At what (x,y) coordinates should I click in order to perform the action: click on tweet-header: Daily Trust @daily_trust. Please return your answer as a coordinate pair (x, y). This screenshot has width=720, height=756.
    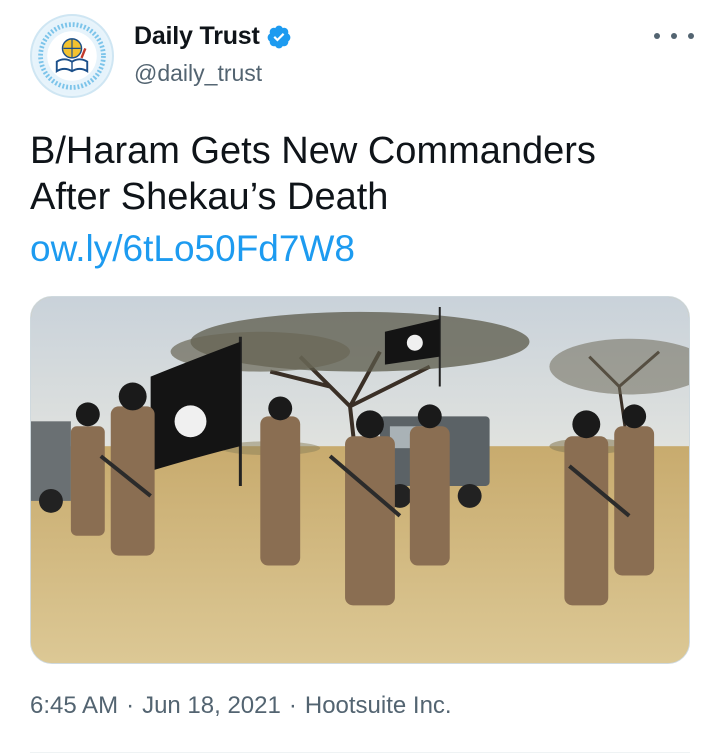
    Looking at the image, I should click on (360, 55).